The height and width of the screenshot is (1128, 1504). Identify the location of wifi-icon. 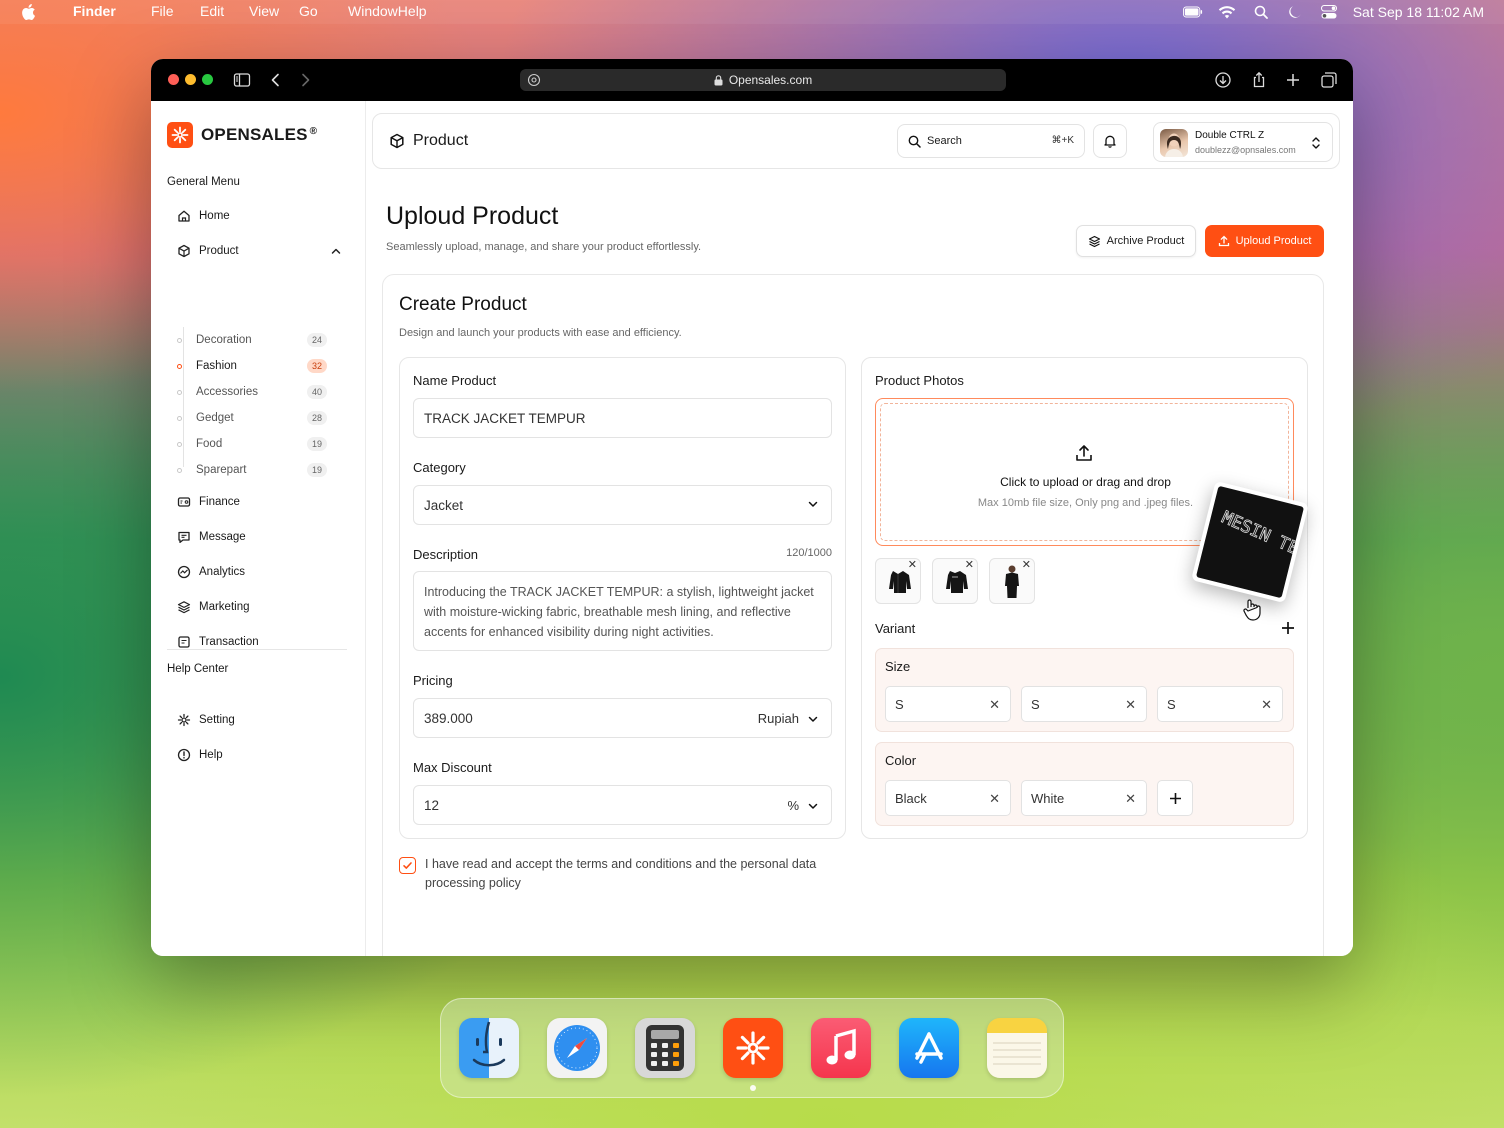
(1227, 12).